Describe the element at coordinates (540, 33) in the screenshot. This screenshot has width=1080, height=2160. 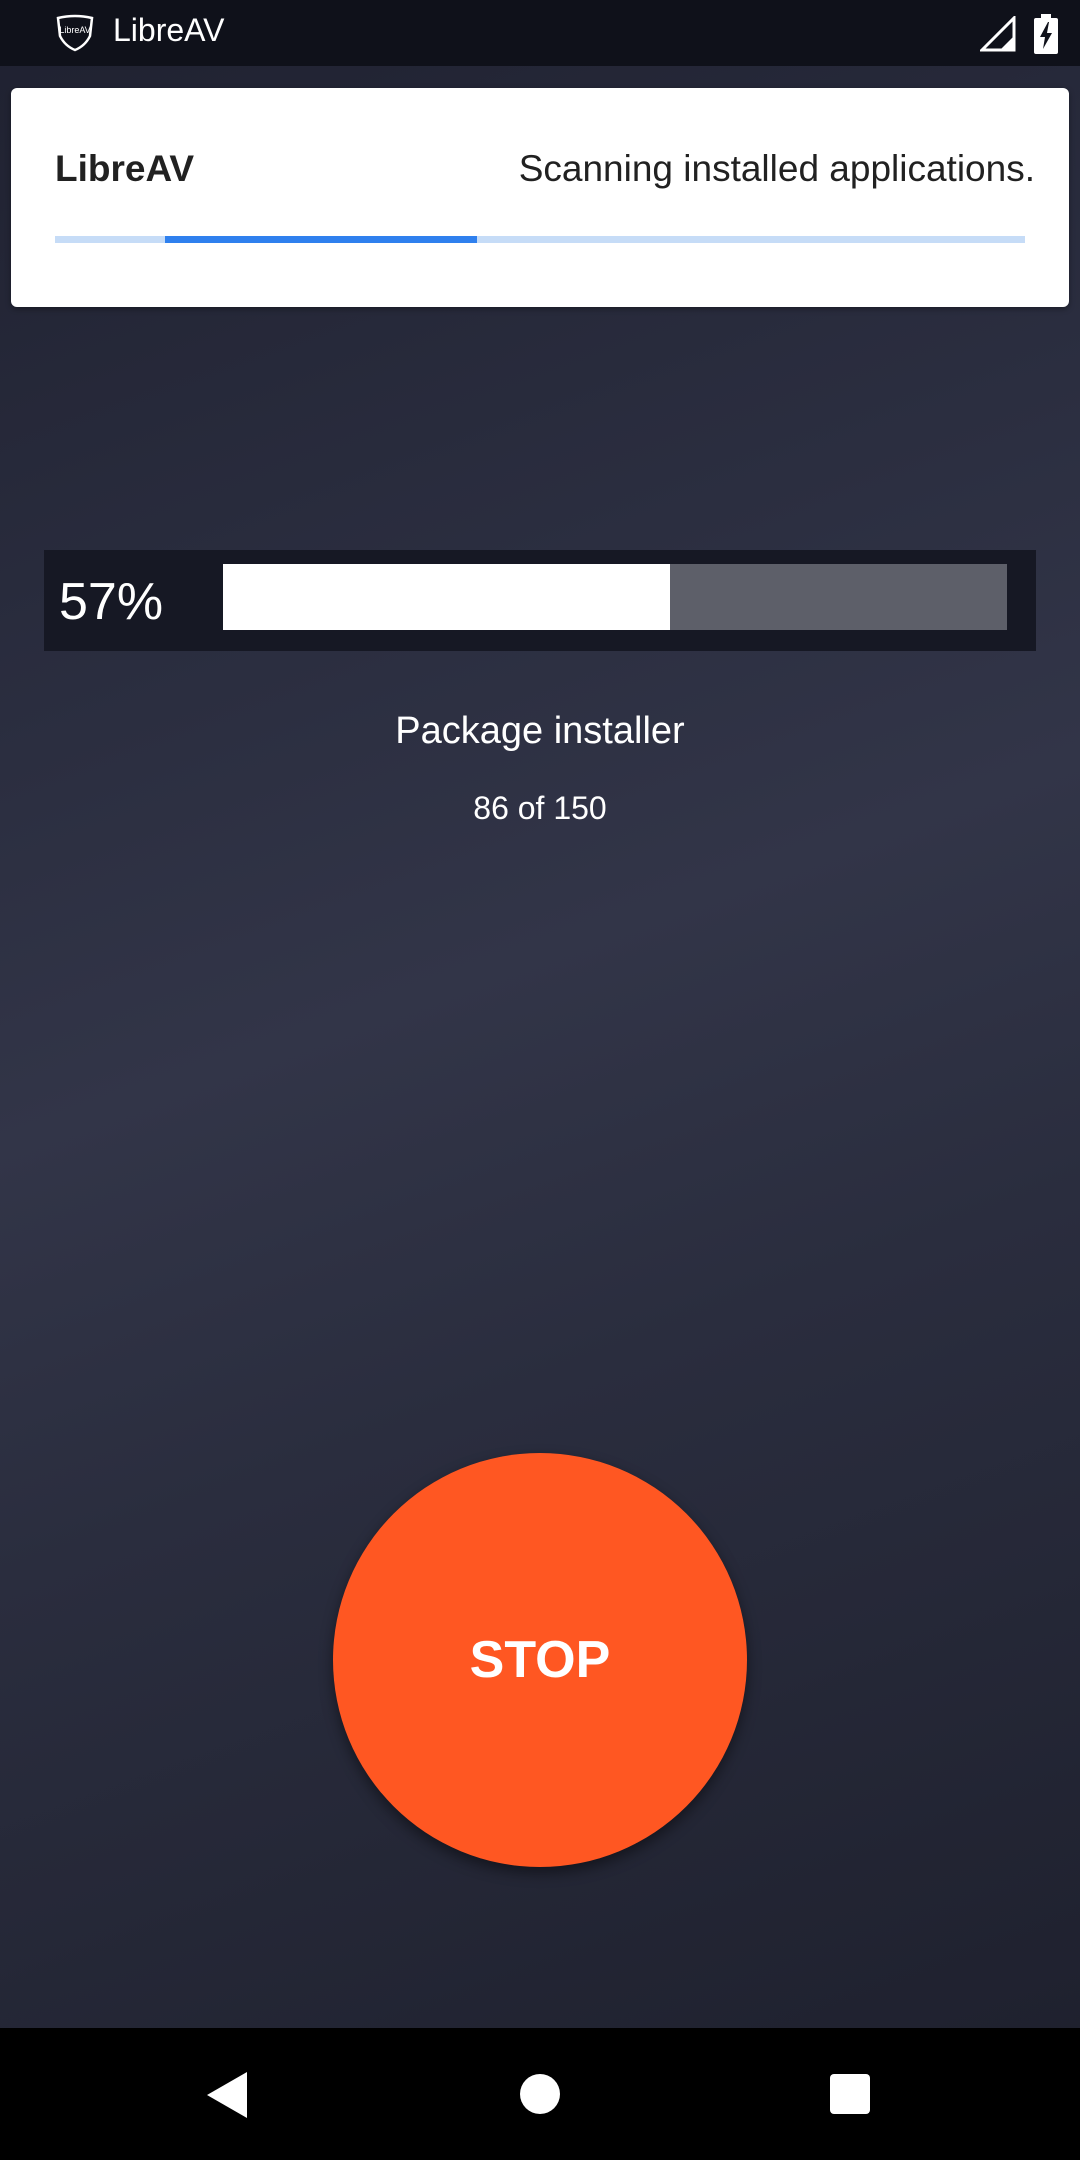
I see `status-bar: LibreAV LibreAV` at that location.